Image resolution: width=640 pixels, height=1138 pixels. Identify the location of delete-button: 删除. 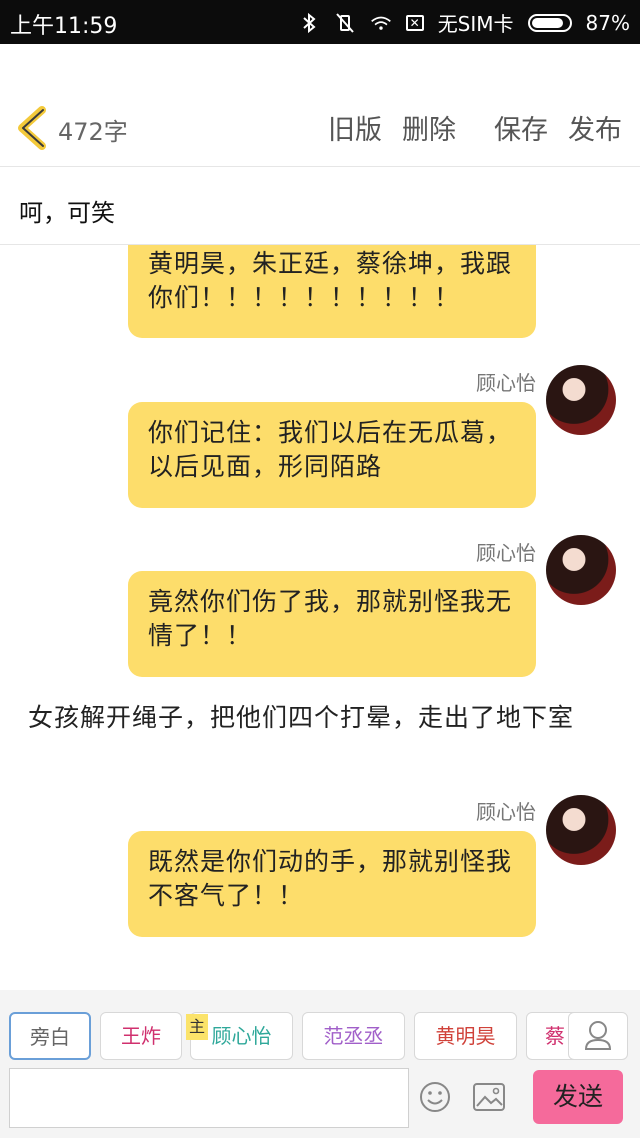
(429, 127).